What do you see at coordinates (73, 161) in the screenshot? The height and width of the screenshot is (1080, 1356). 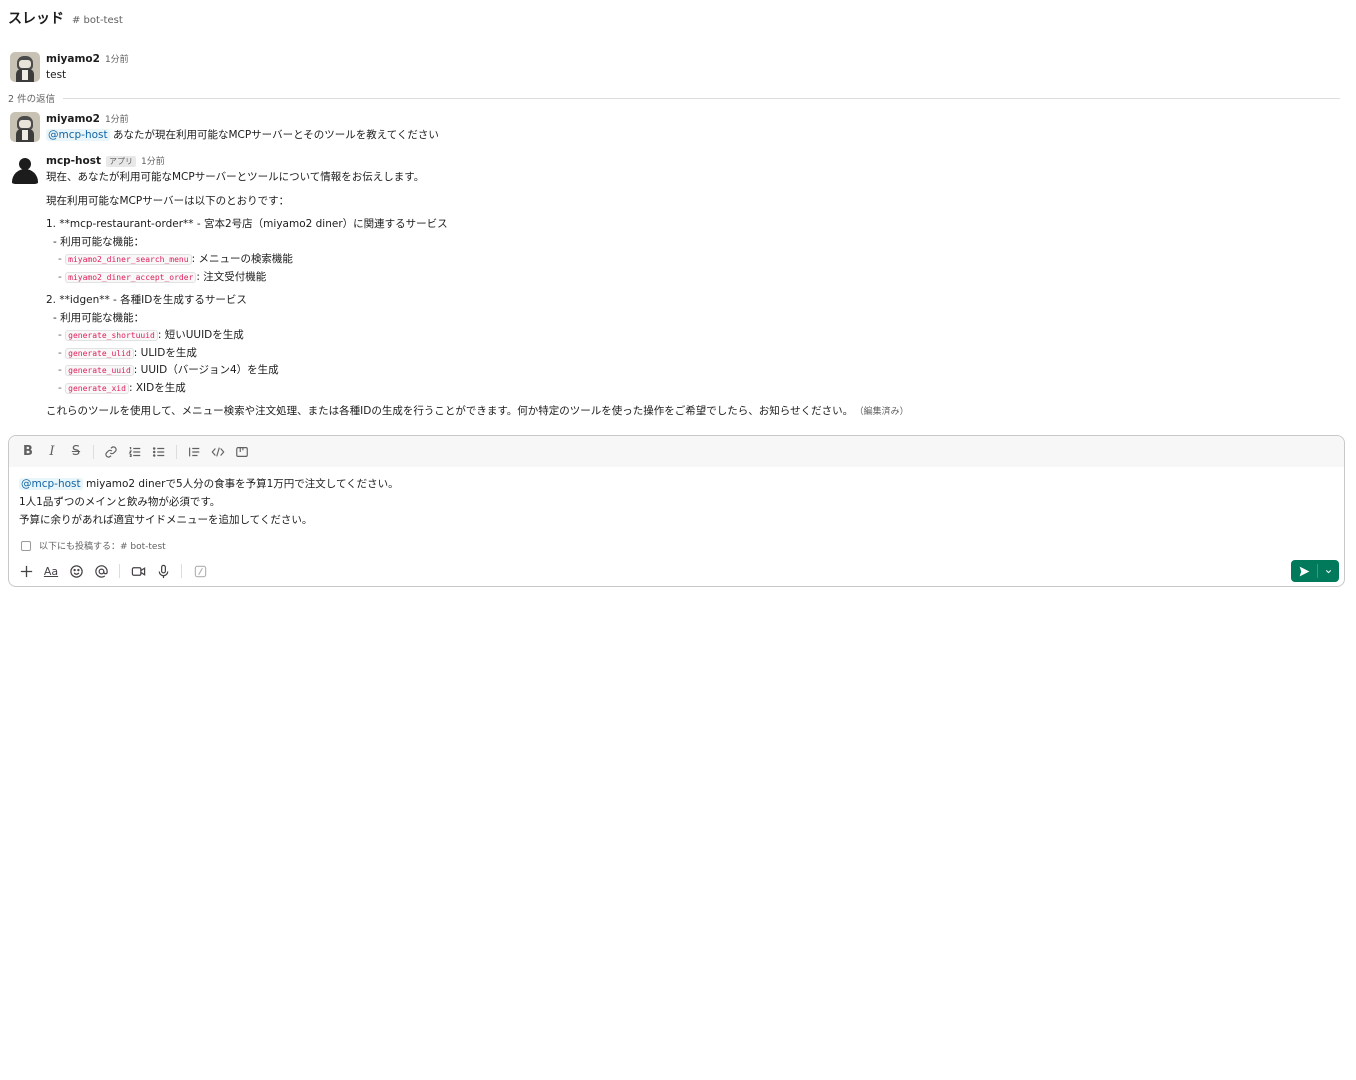 I see `sender-name: mcp-host` at bounding box center [73, 161].